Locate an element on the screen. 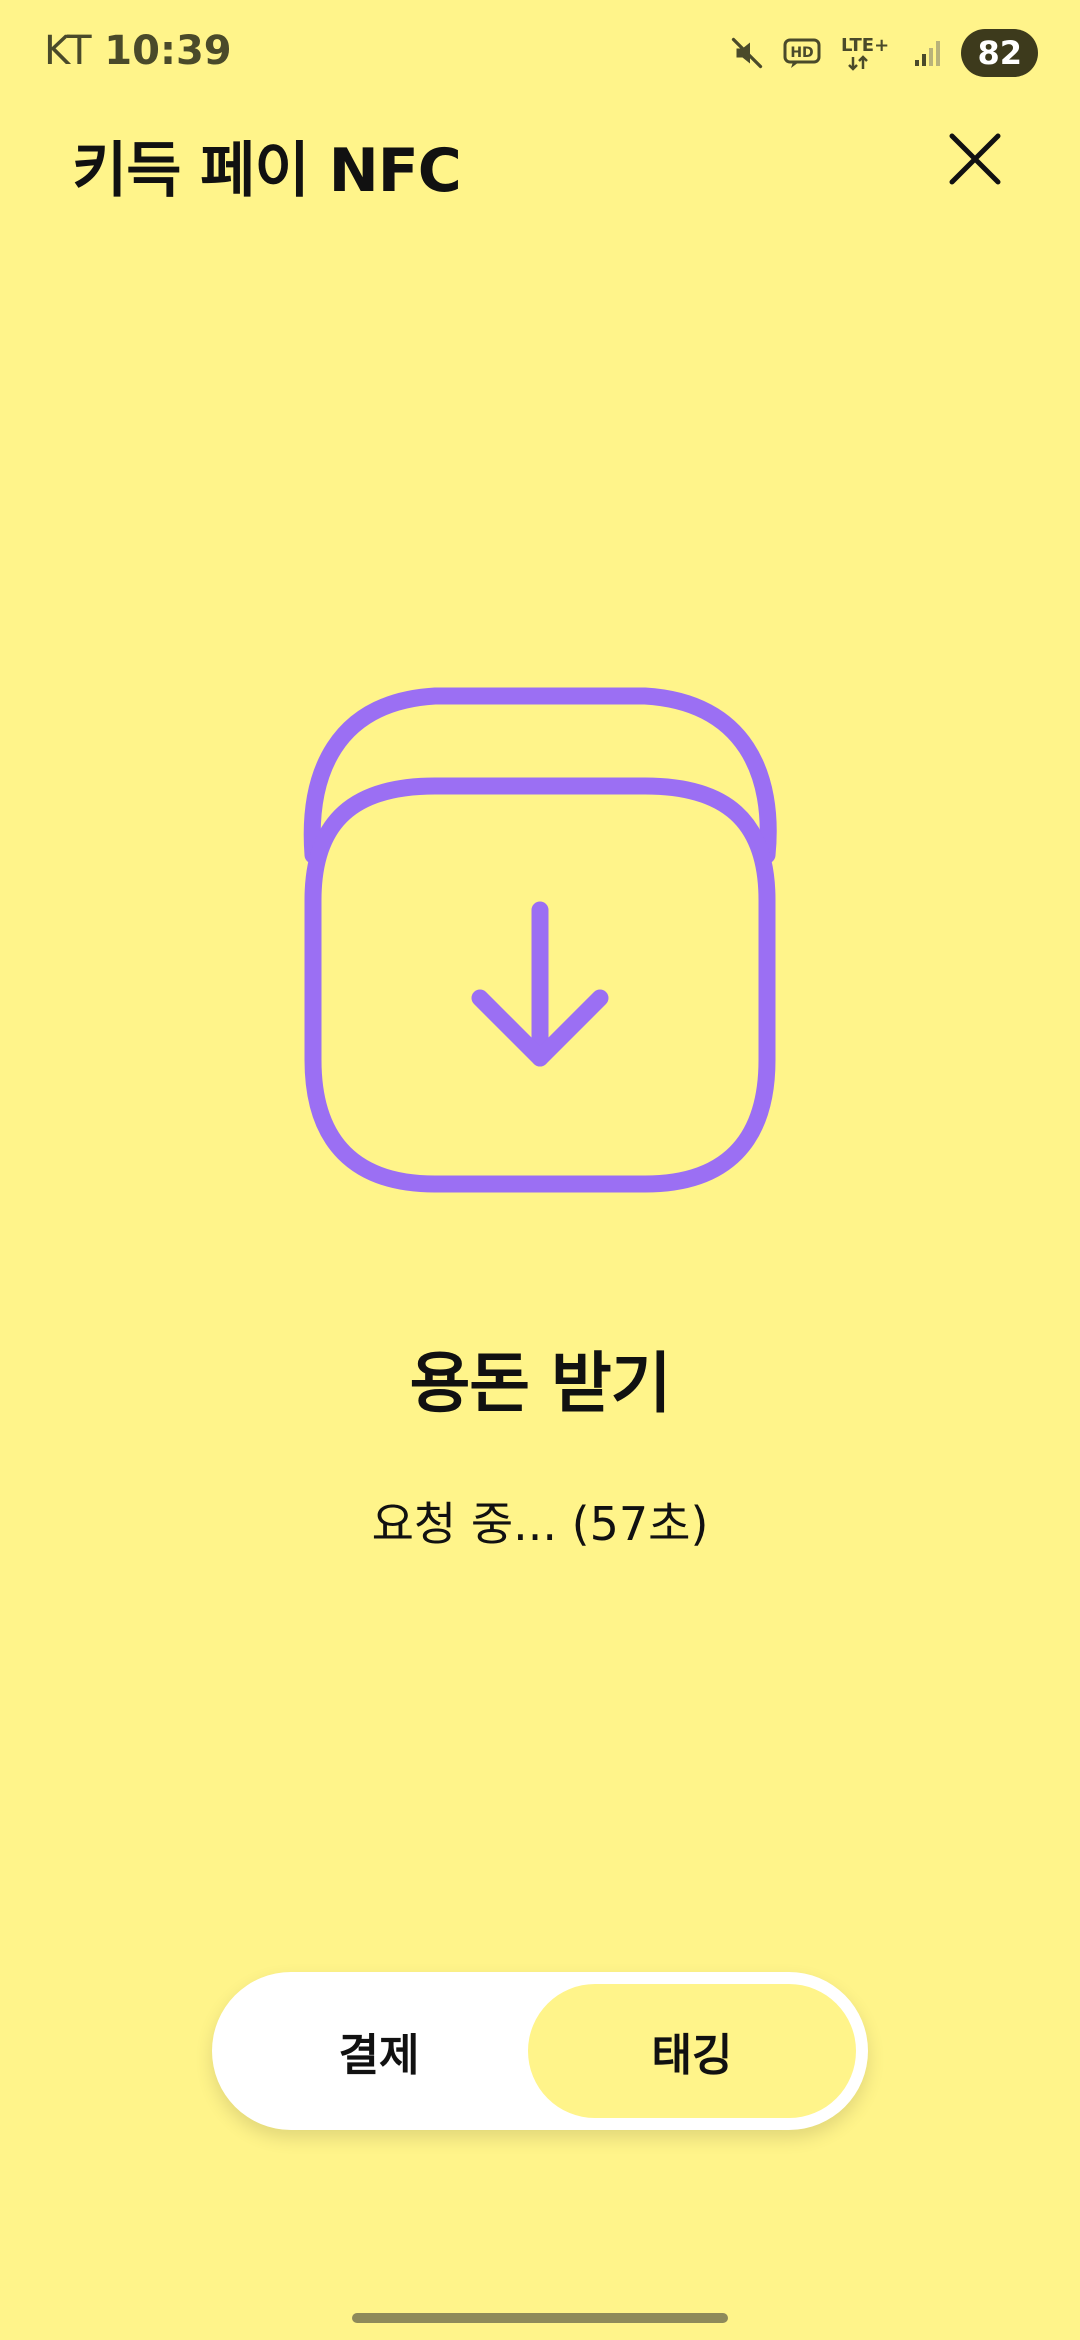 This screenshot has height=2340, width=1080. carrier-time: KT 10:39 is located at coordinates (138, 51).